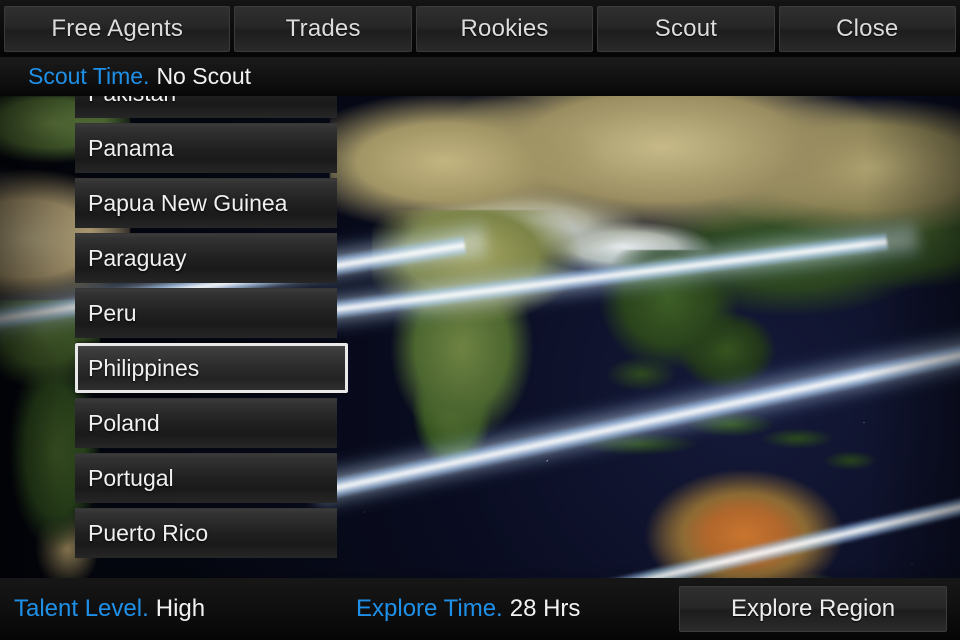 The width and height of the screenshot is (960, 640). What do you see at coordinates (180, 608) in the screenshot?
I see `talent-level-value: High` at bounding box center [180, 608].